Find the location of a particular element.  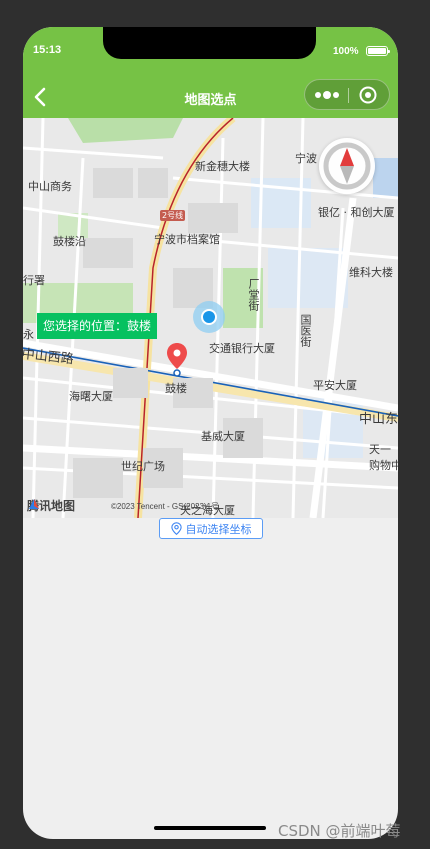

mini-program-capsule is located at coordinates (347, 94).